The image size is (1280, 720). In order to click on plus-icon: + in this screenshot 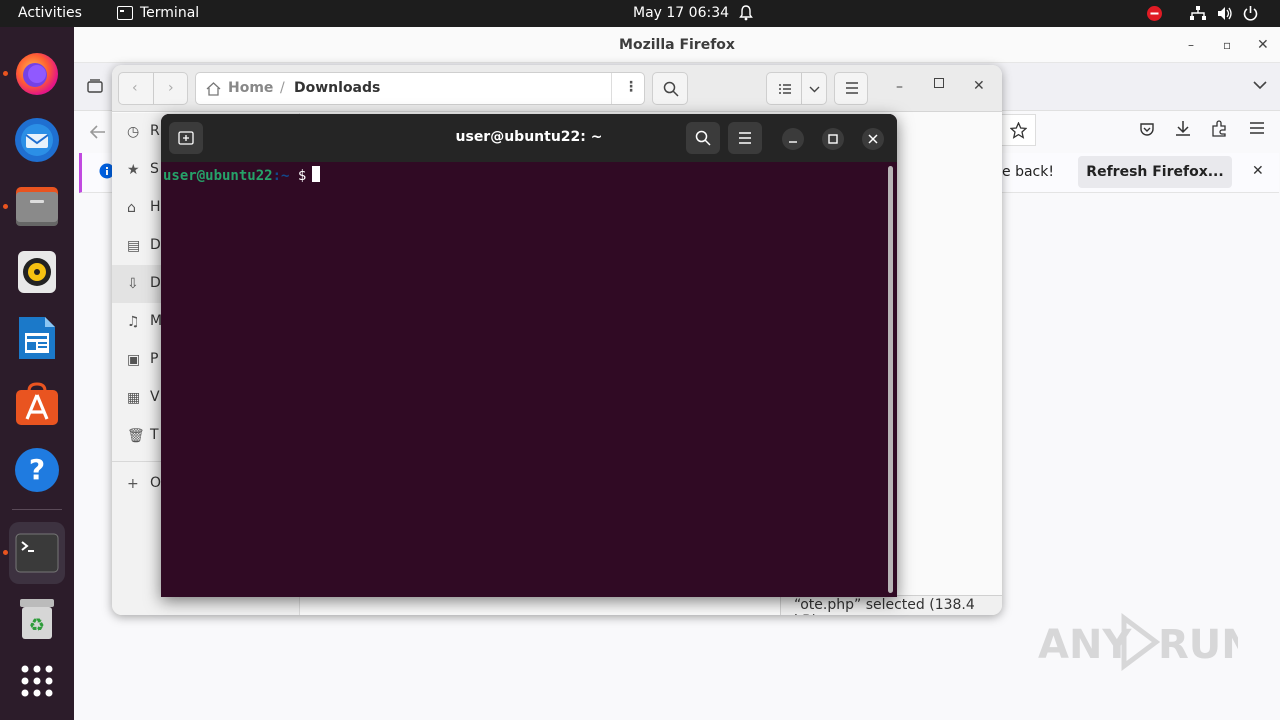, I will do `click(133, 484)`.